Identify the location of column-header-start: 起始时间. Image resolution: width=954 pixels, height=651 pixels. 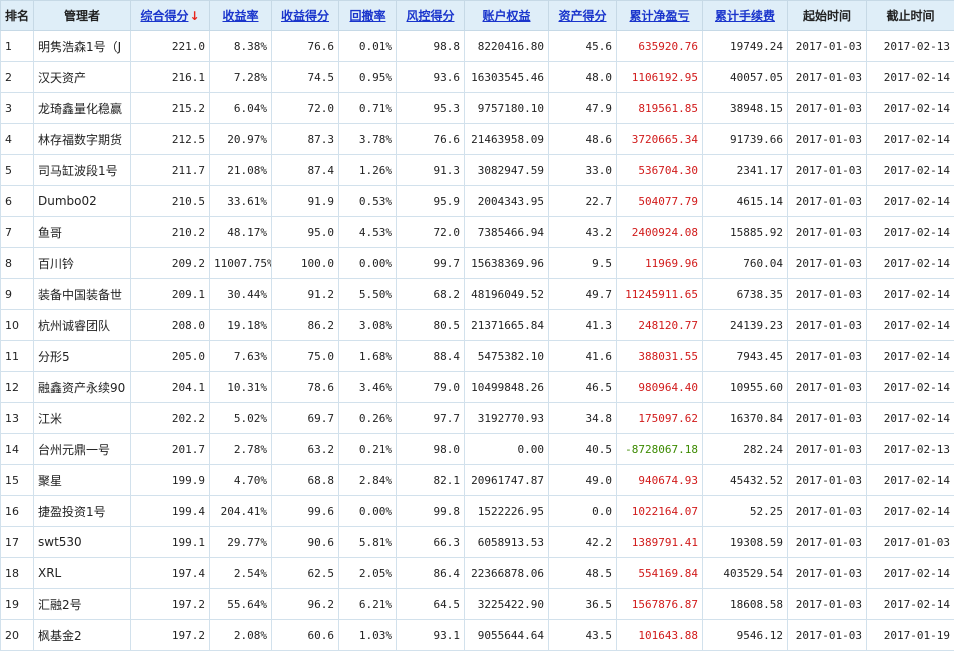
(827, 16).